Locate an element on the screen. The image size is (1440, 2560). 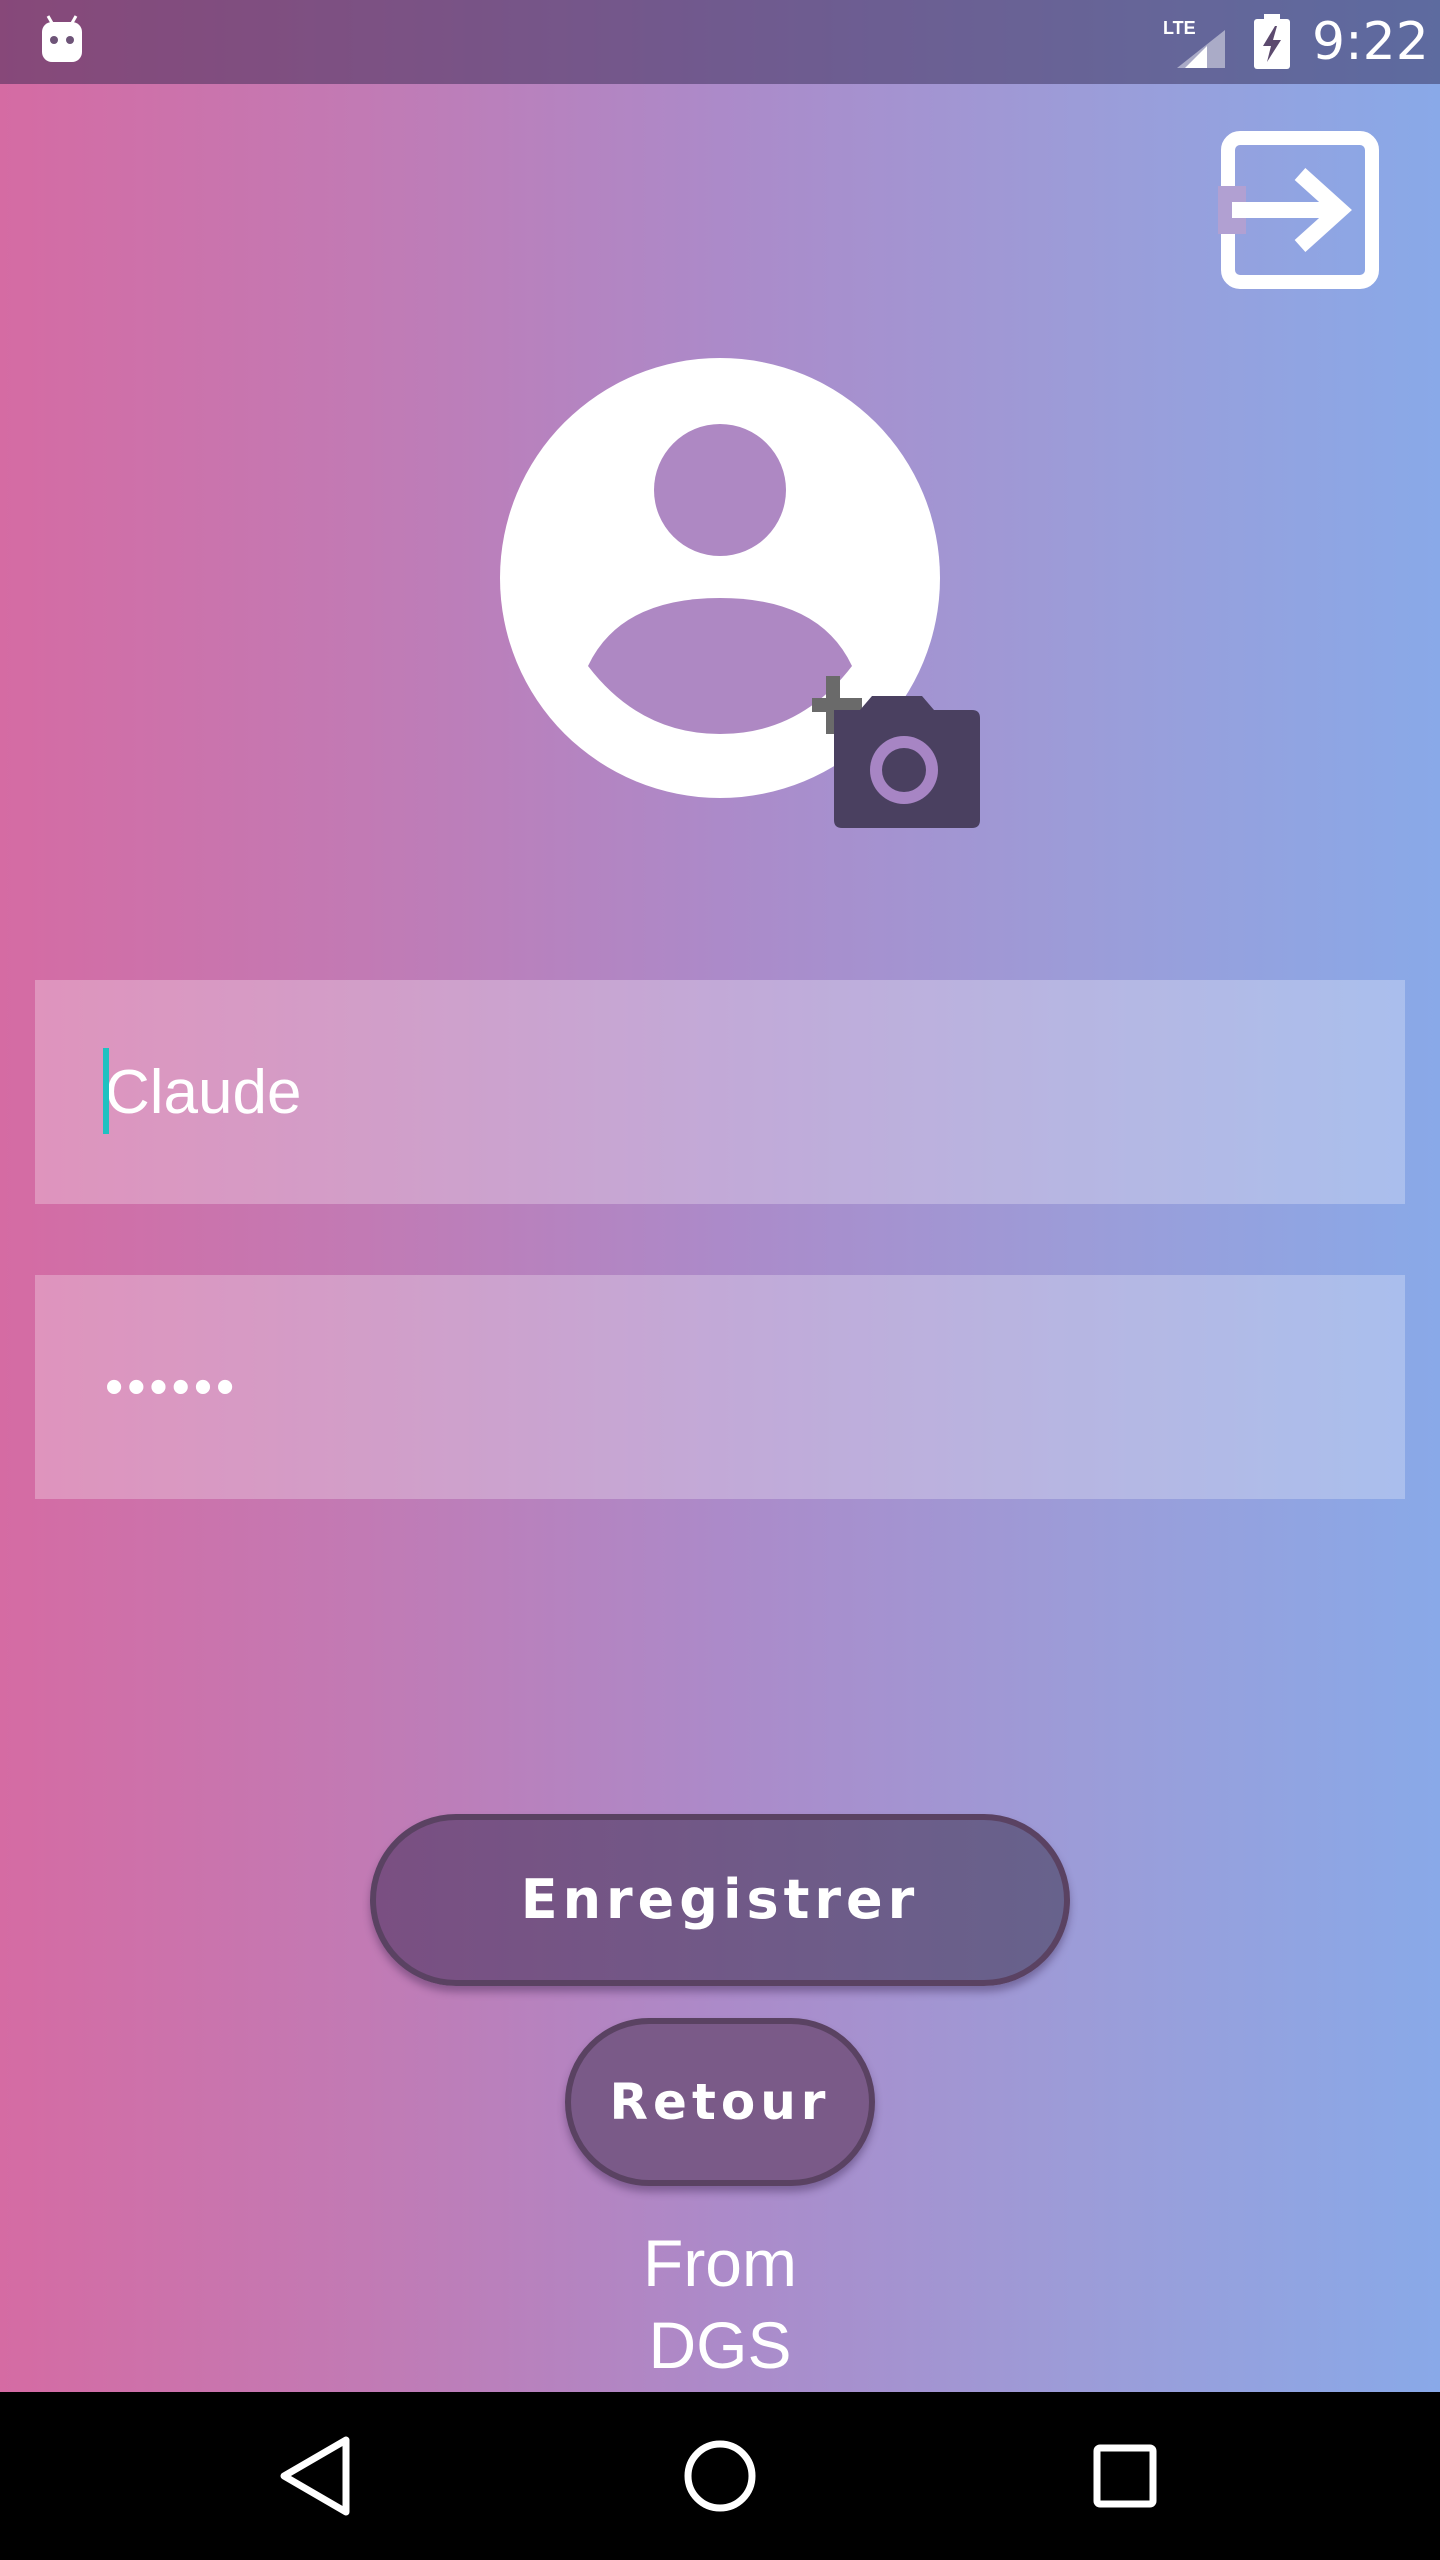
password-field is located at coordinates (720, 1387).